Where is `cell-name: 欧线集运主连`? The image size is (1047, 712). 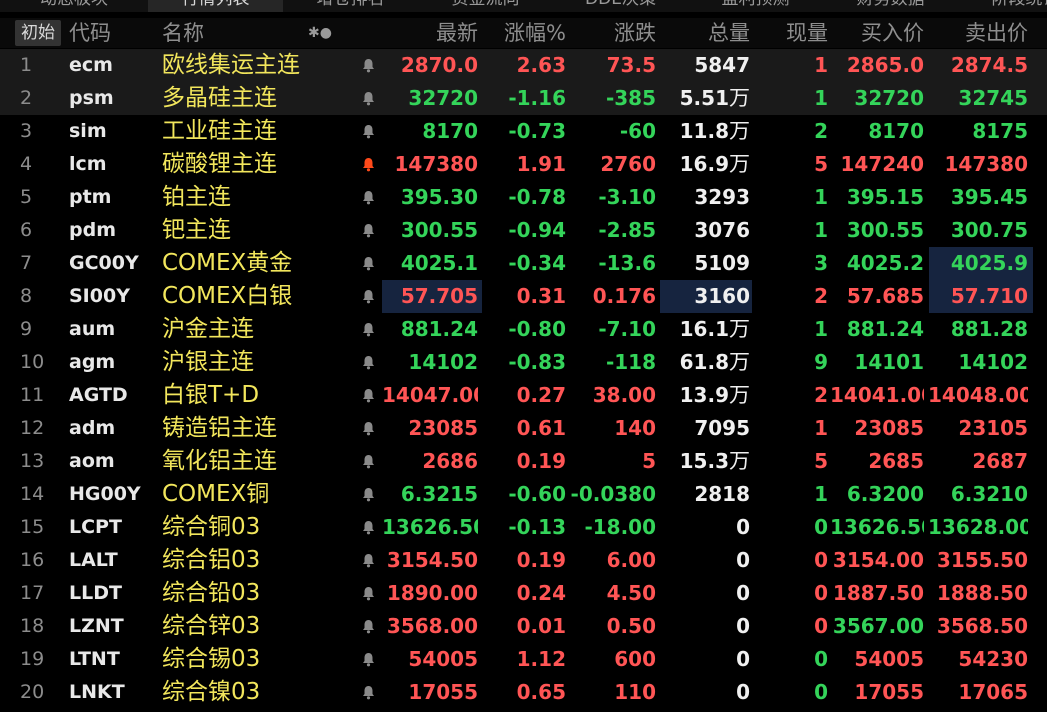
cell-name: 欧线集运主连 is located at coordinates (259, 65).